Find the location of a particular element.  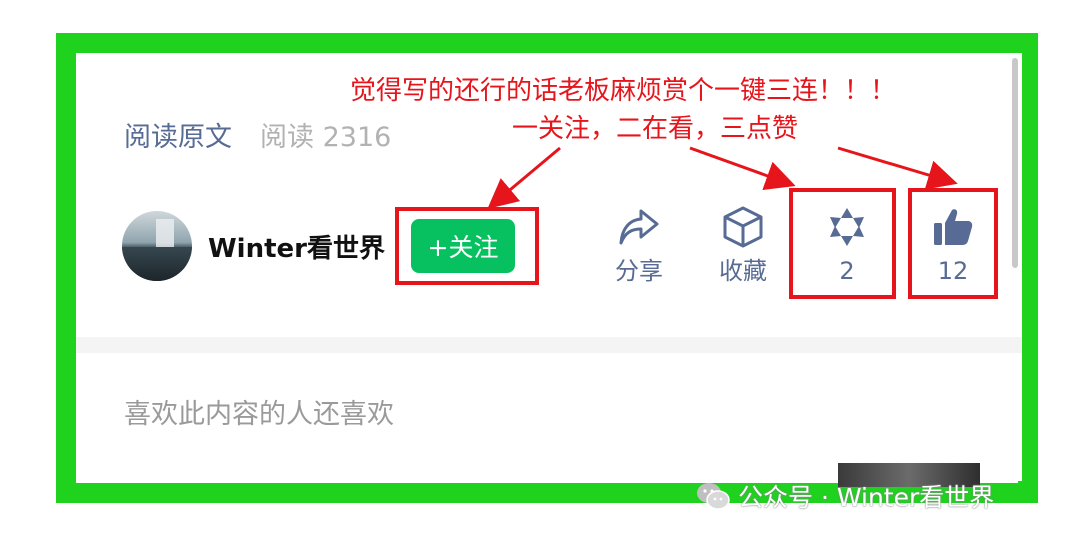

read-row: 阅读原文 阅读 2316 is located at coordinates (258, 134).